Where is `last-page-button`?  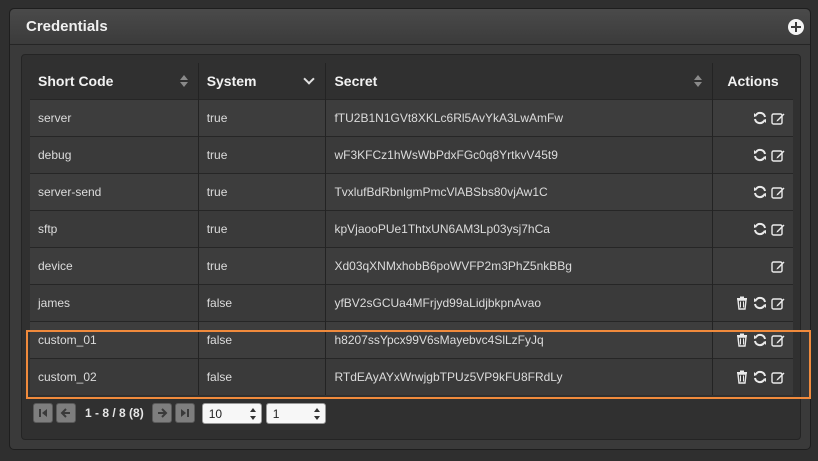 last-page-button is located at coordinates (184, 413).